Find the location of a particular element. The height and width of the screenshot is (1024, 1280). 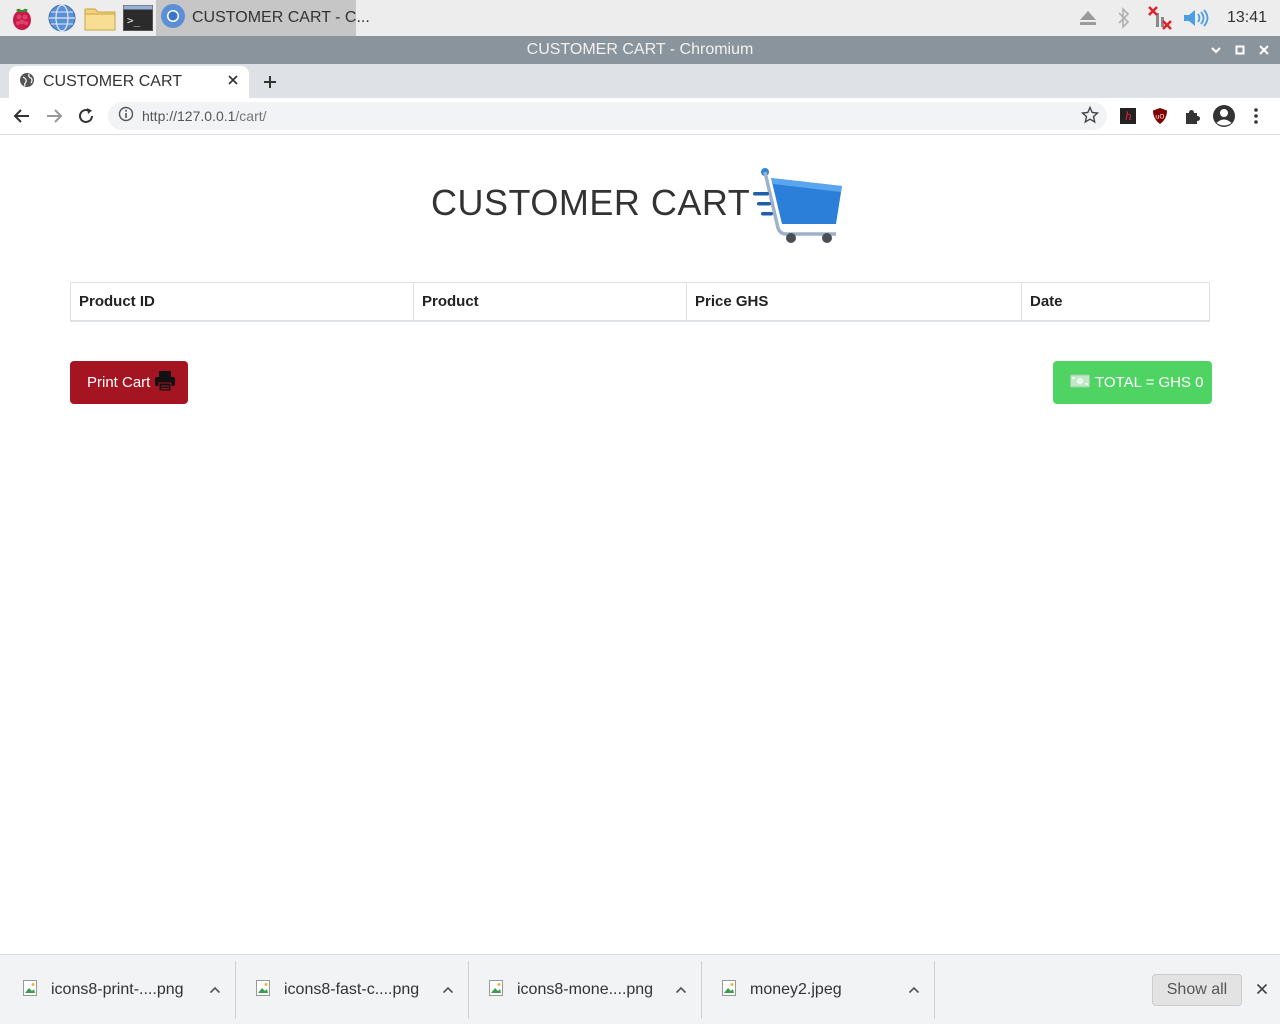

system-tray: 13:41 is located at coordinates (1175, 18).